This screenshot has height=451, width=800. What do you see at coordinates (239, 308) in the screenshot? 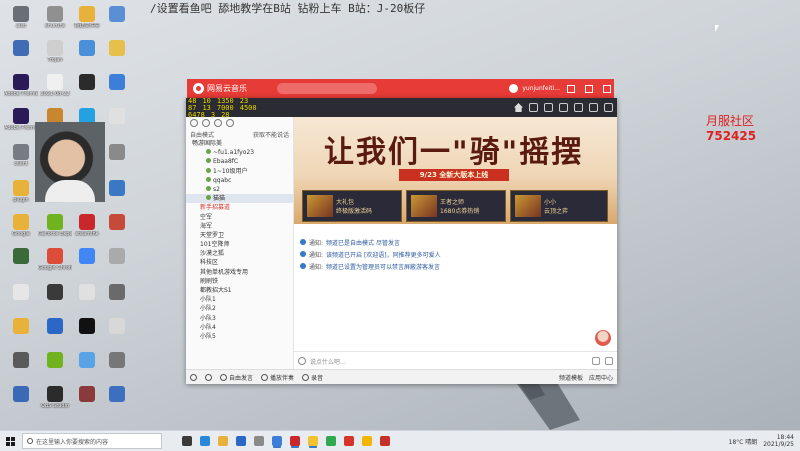
I see `channel-item: 小队2` at bounding box center [239, 308].